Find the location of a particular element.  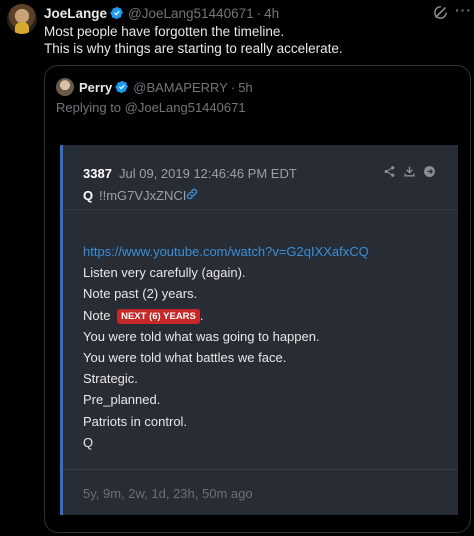

grok-icon is located at coordinates (440, 12).